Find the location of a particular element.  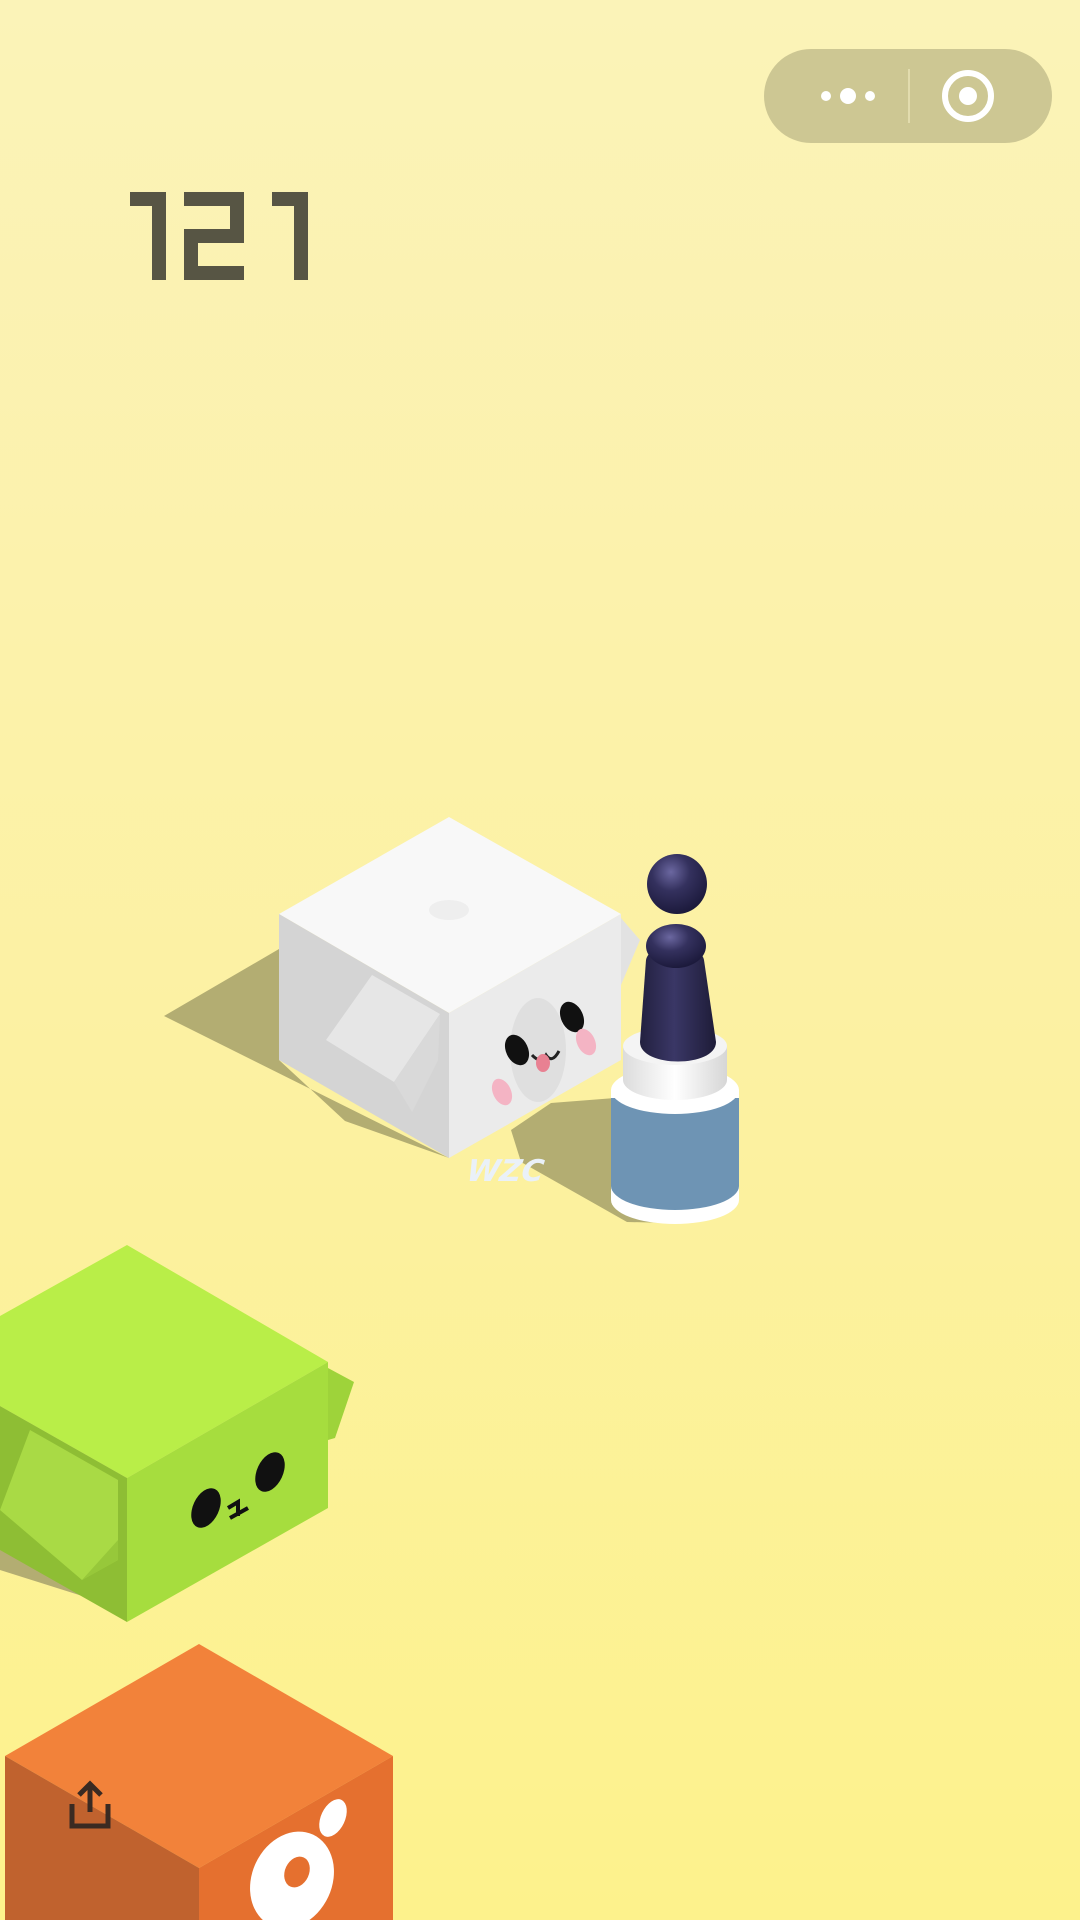

share-button is located at coordinates (90, 1806).